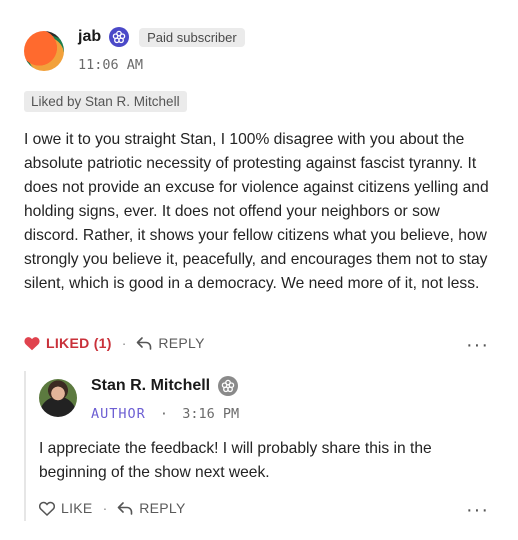 Image resolution: width=518 pixels, height=540 pixels. Describe the element at coordinates (25, 446) in the screenshot. I see `thread-line` at that location.